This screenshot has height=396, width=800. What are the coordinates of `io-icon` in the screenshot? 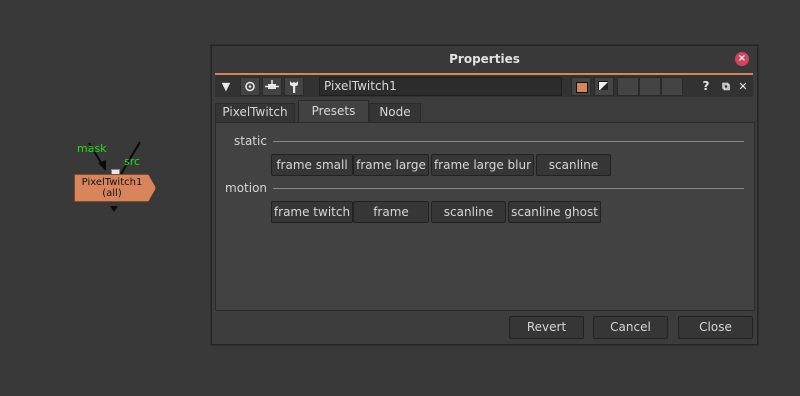 It's located at (272, 84).